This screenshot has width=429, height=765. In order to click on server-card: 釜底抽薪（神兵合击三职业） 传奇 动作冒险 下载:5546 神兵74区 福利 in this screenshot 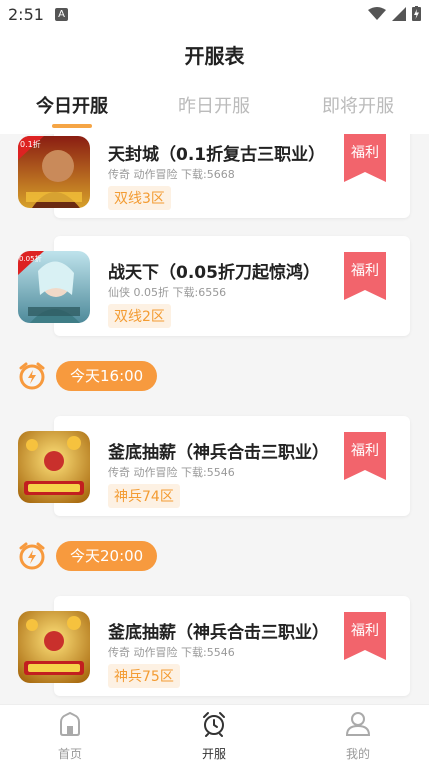, I will do `click(232, 466)`.